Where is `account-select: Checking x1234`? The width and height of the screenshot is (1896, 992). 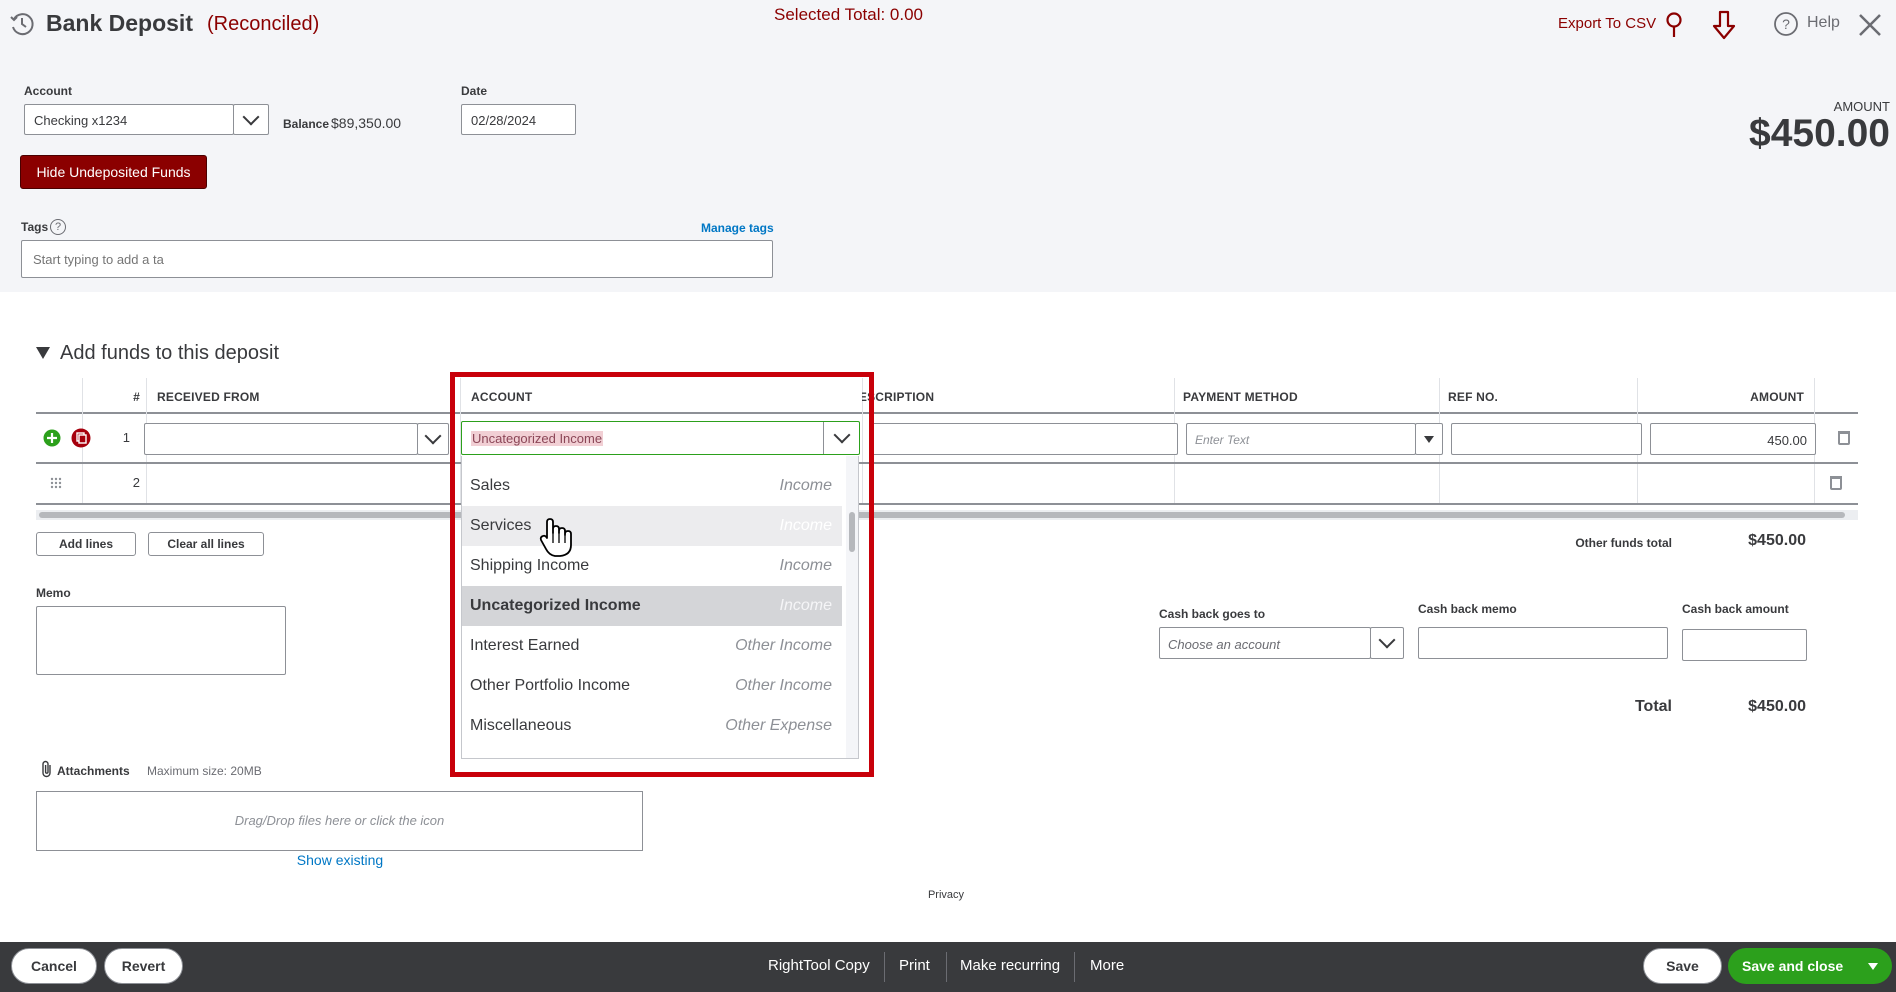
account-select: Checking x1234 is located at coordinates (129, 119).